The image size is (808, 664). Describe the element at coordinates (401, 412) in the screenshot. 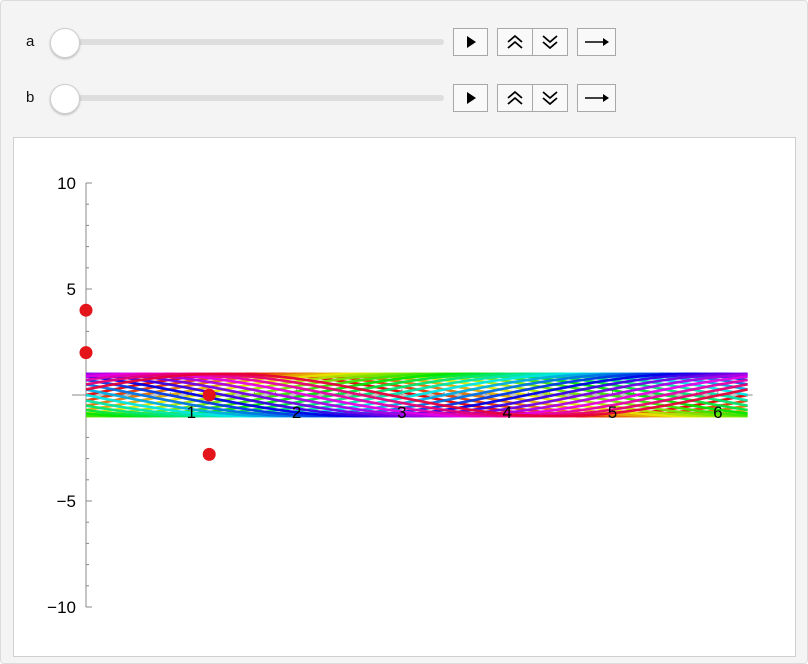

I see `x-tick-label: 3` at that location.